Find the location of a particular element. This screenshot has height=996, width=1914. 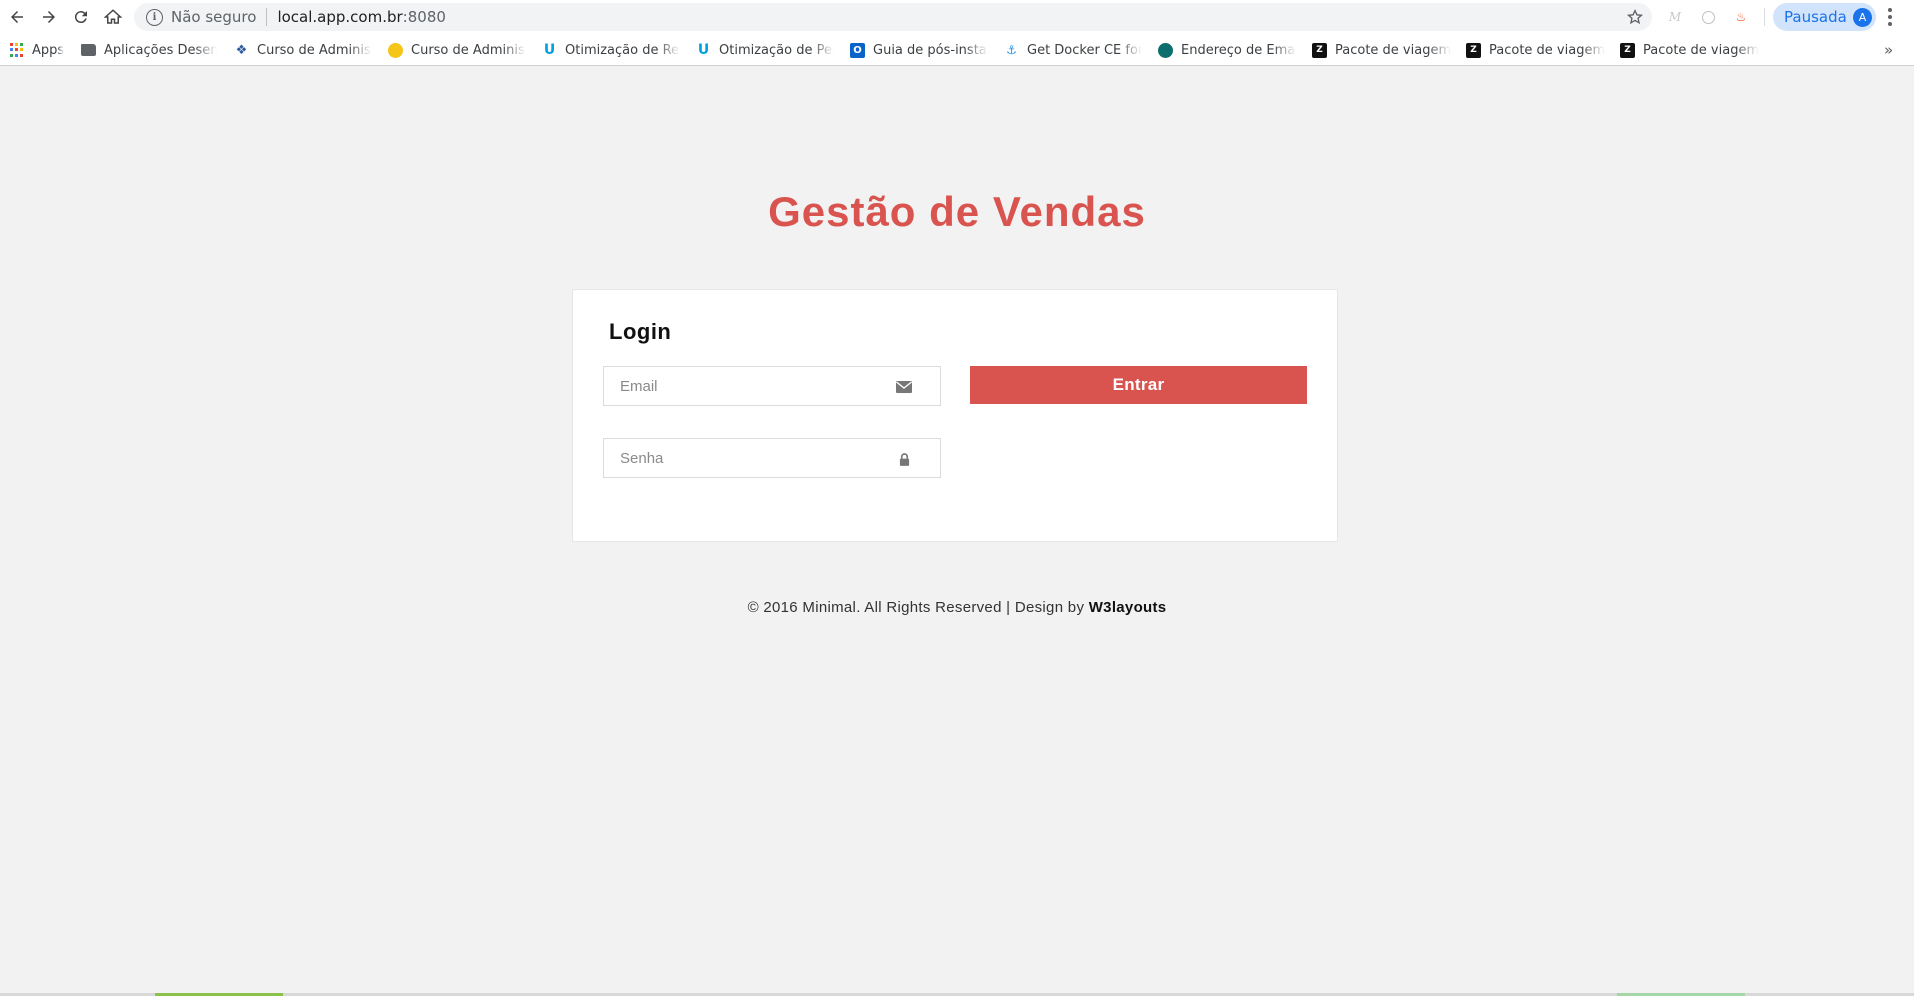

back-arrow-icon is located at coordinates (17, 17).